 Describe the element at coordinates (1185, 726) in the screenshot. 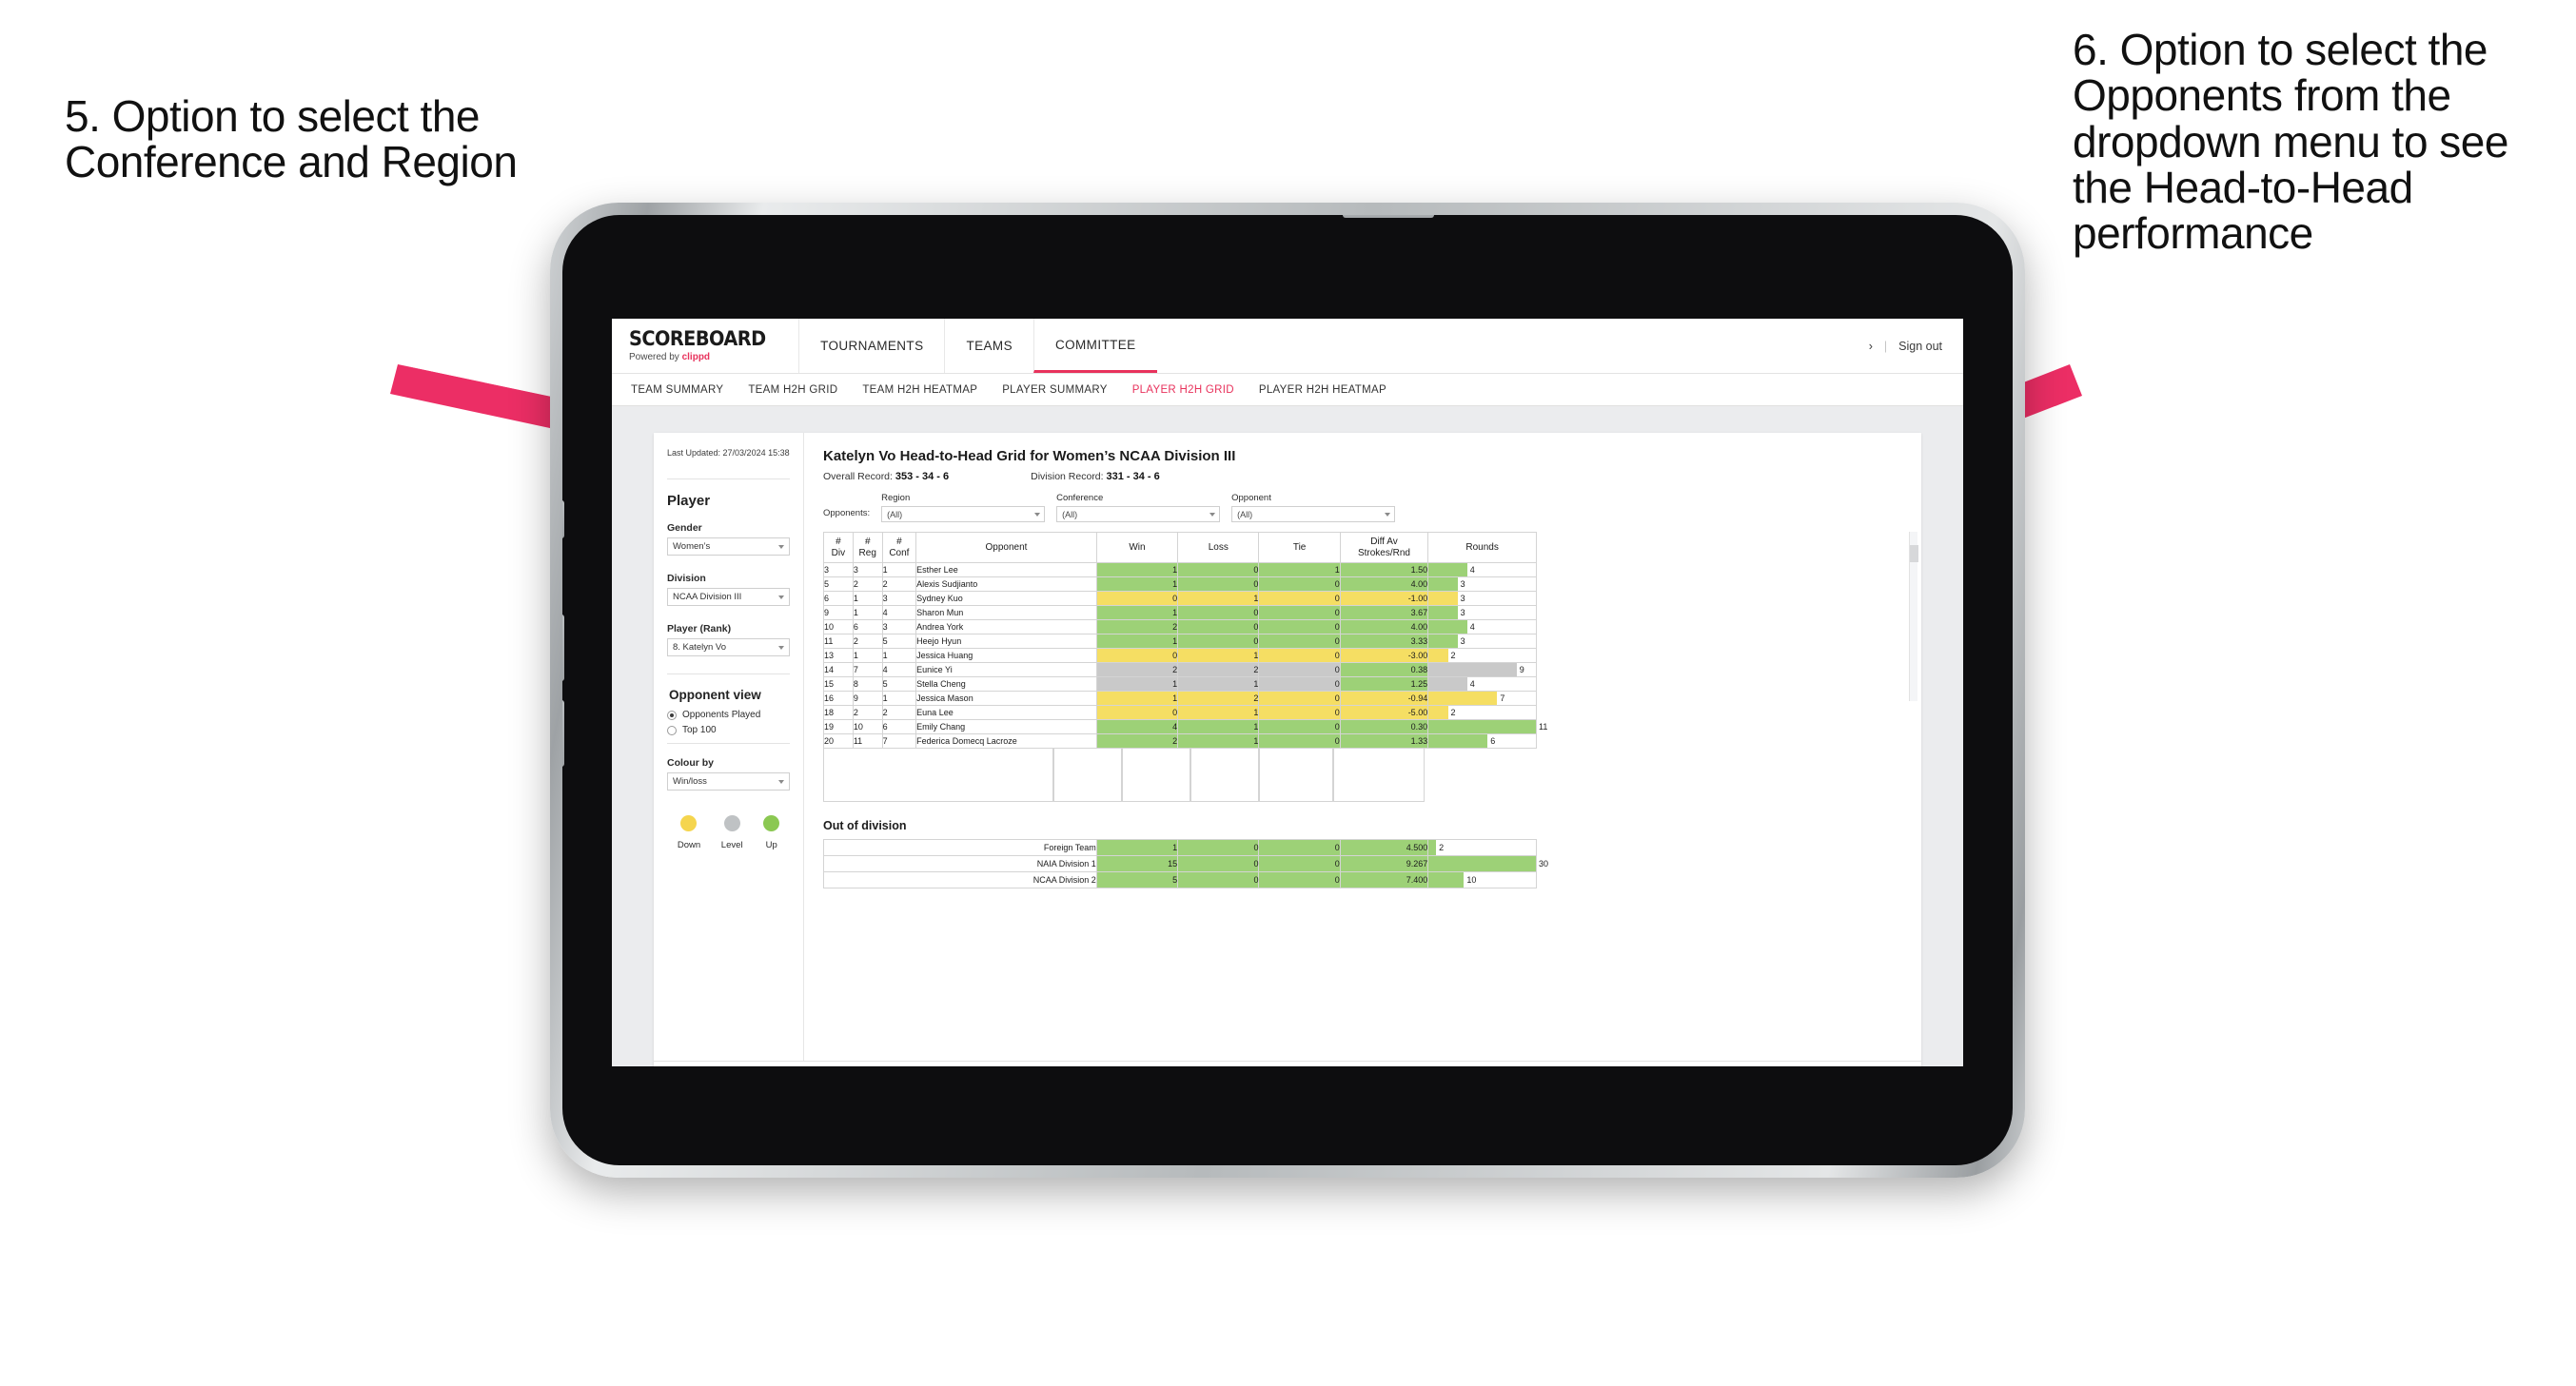

I see `table-row: 19 10 6 Emily Chang 4 1 0 0.30 11` at that location.